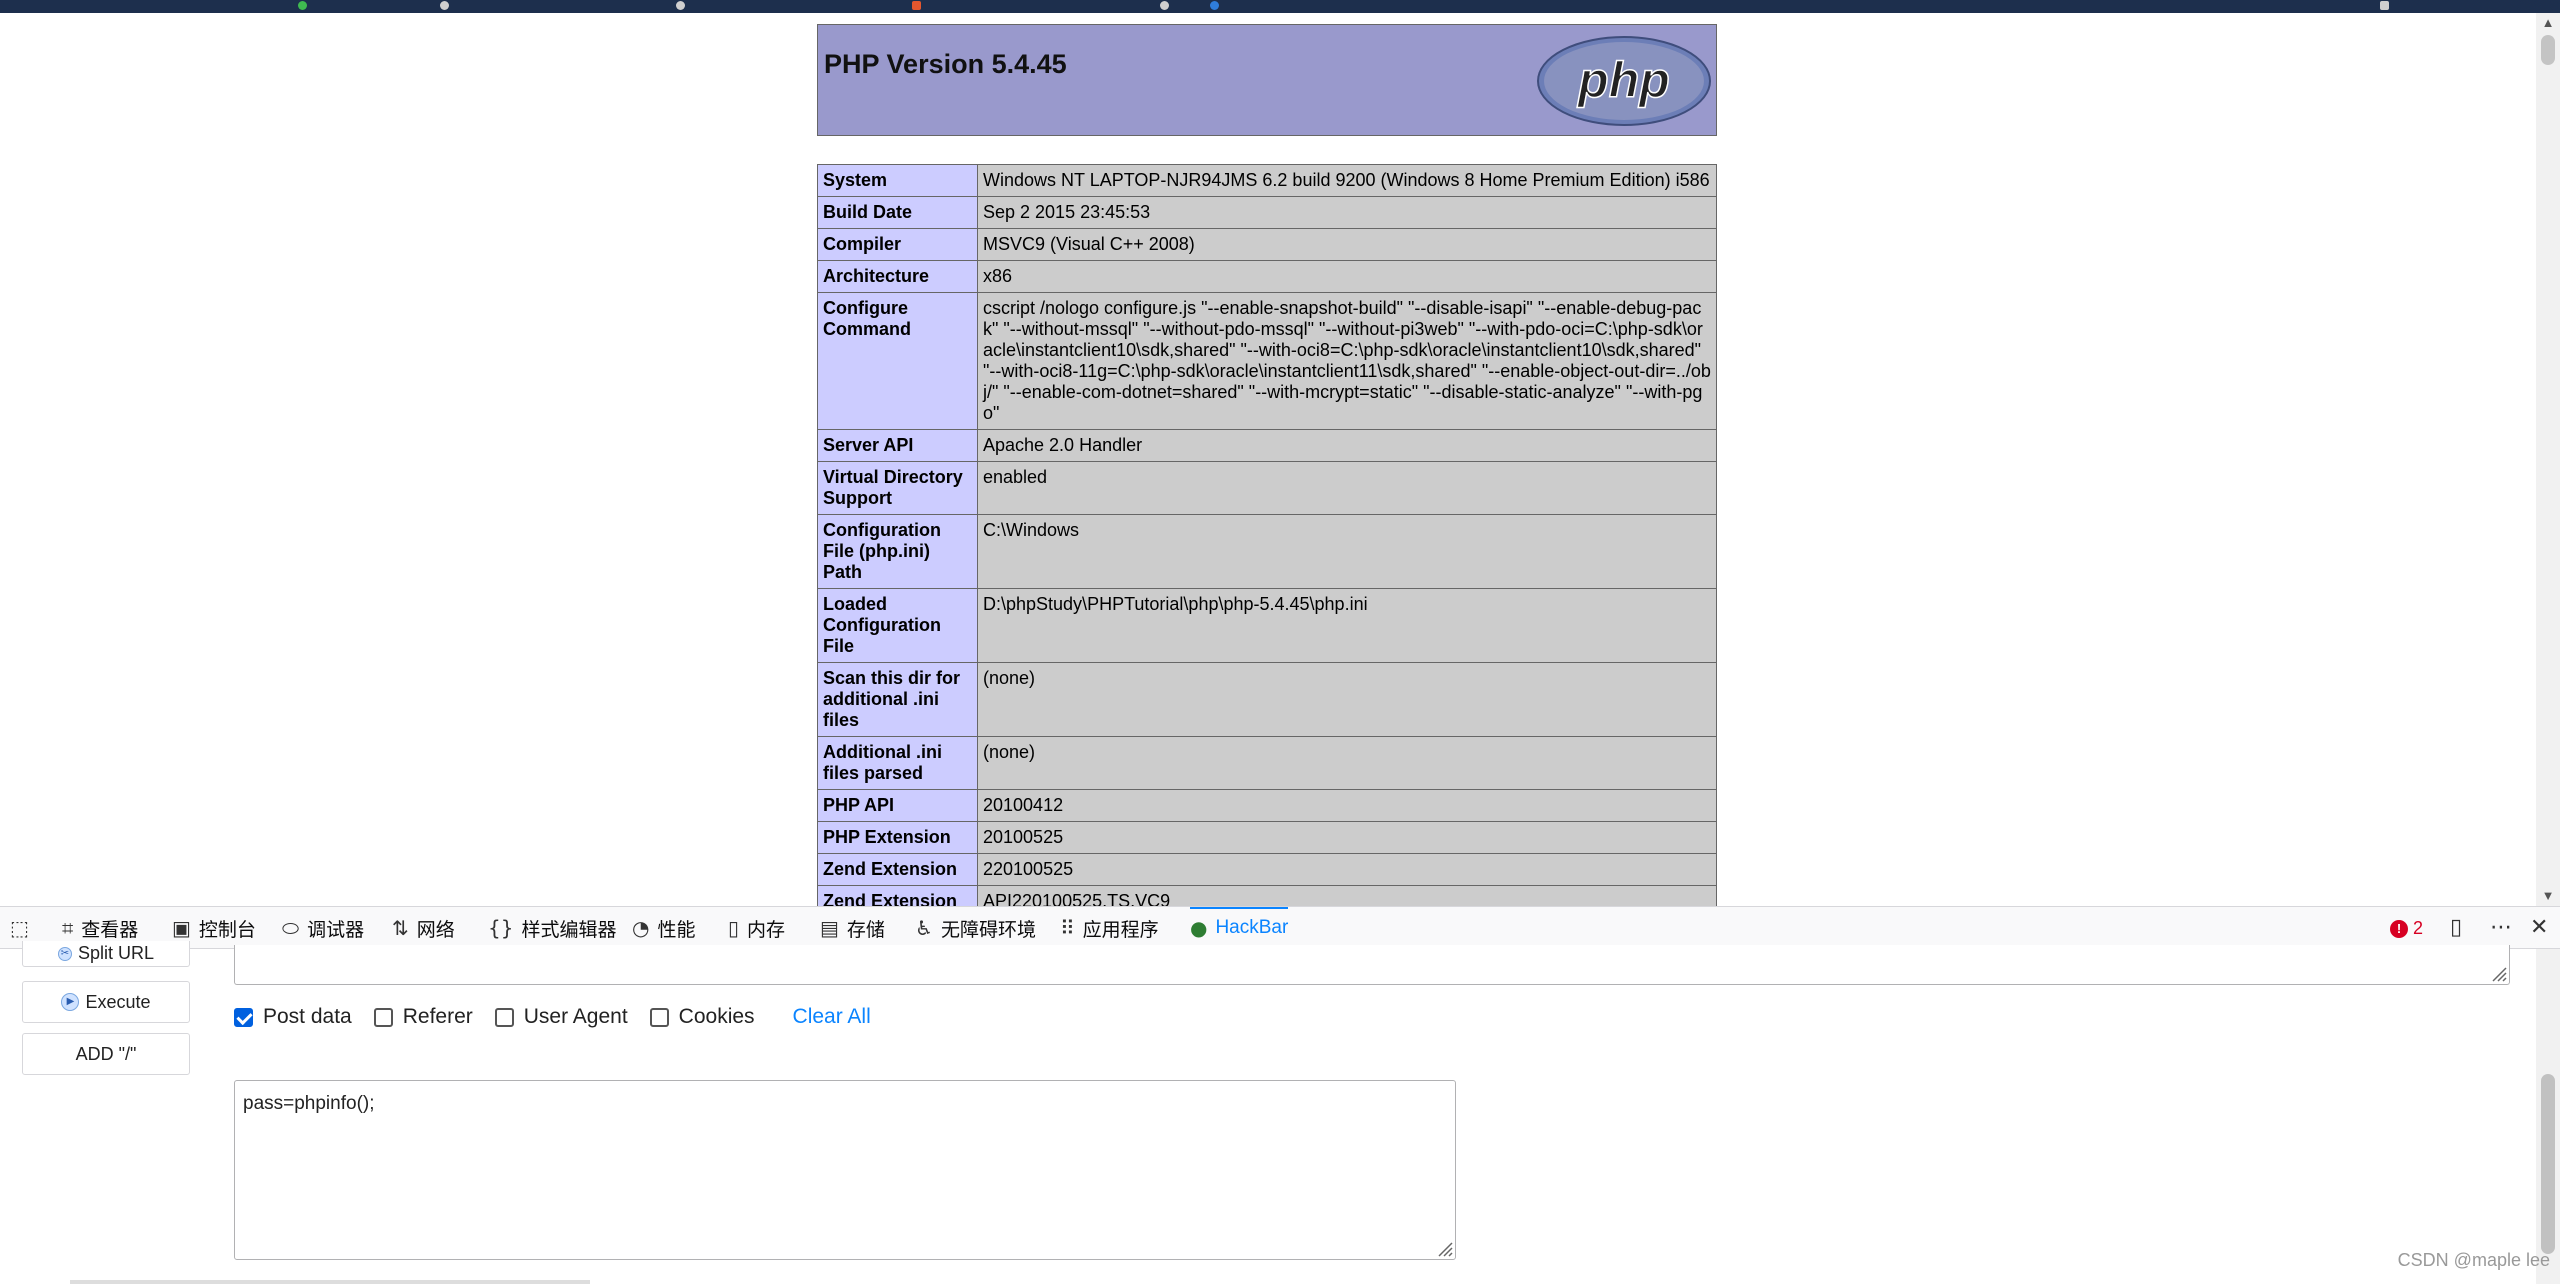 The height and width of the screenshot is (1284, 2560). What do you see at coordinates (975, 928) in the screenshot?
I see `tab-accessibility: ♿ 无障碍环境` at bounding box center [975, 928].